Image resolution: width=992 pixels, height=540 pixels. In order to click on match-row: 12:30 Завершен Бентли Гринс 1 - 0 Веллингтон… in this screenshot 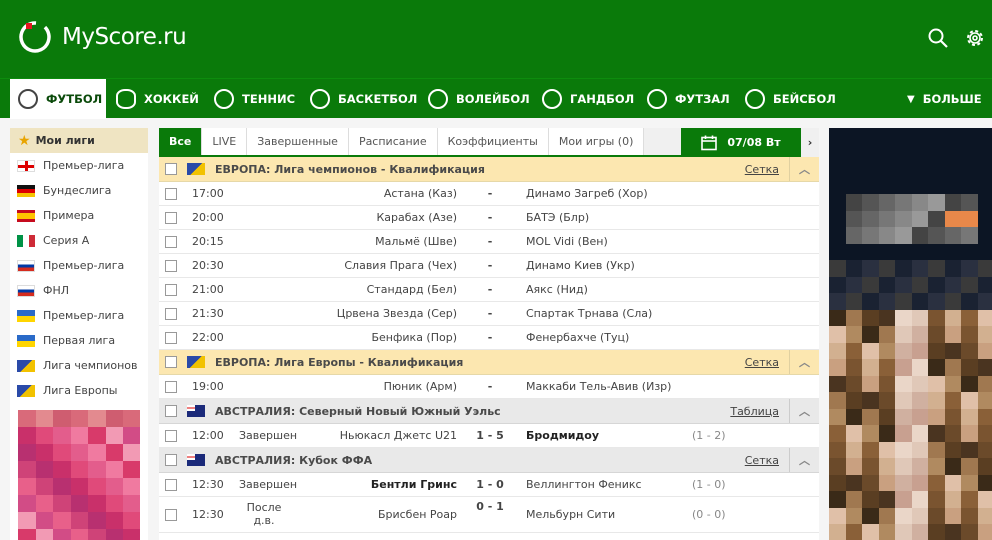, I will do `click(489, 485)`.